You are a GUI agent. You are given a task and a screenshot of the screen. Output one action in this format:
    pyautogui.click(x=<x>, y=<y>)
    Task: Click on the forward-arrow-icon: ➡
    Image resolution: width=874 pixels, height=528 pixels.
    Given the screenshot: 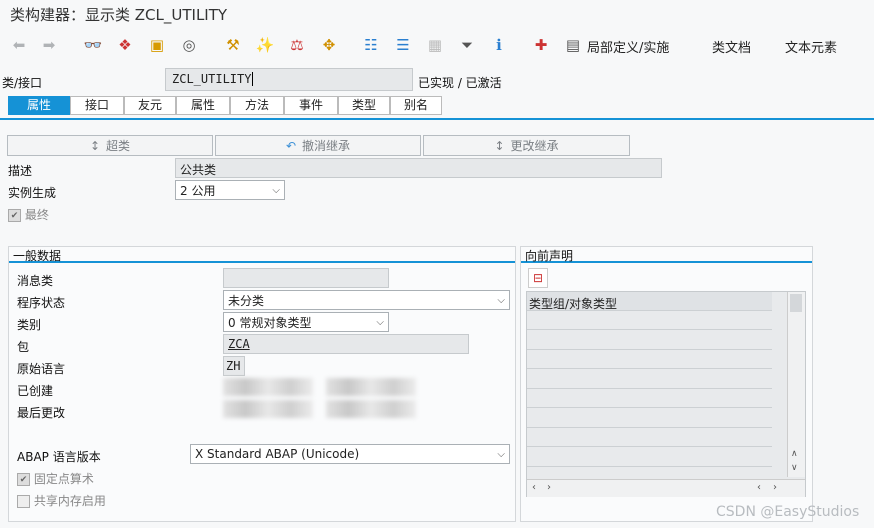 What is the action you would take?
    pyautogui.click(x=49, y=45)
    